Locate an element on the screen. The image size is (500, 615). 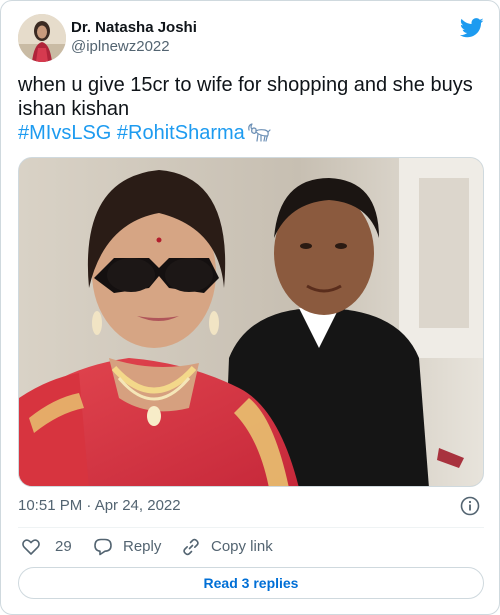
author-handle: @iplnewz2022 is located at coordinates (134, 47).